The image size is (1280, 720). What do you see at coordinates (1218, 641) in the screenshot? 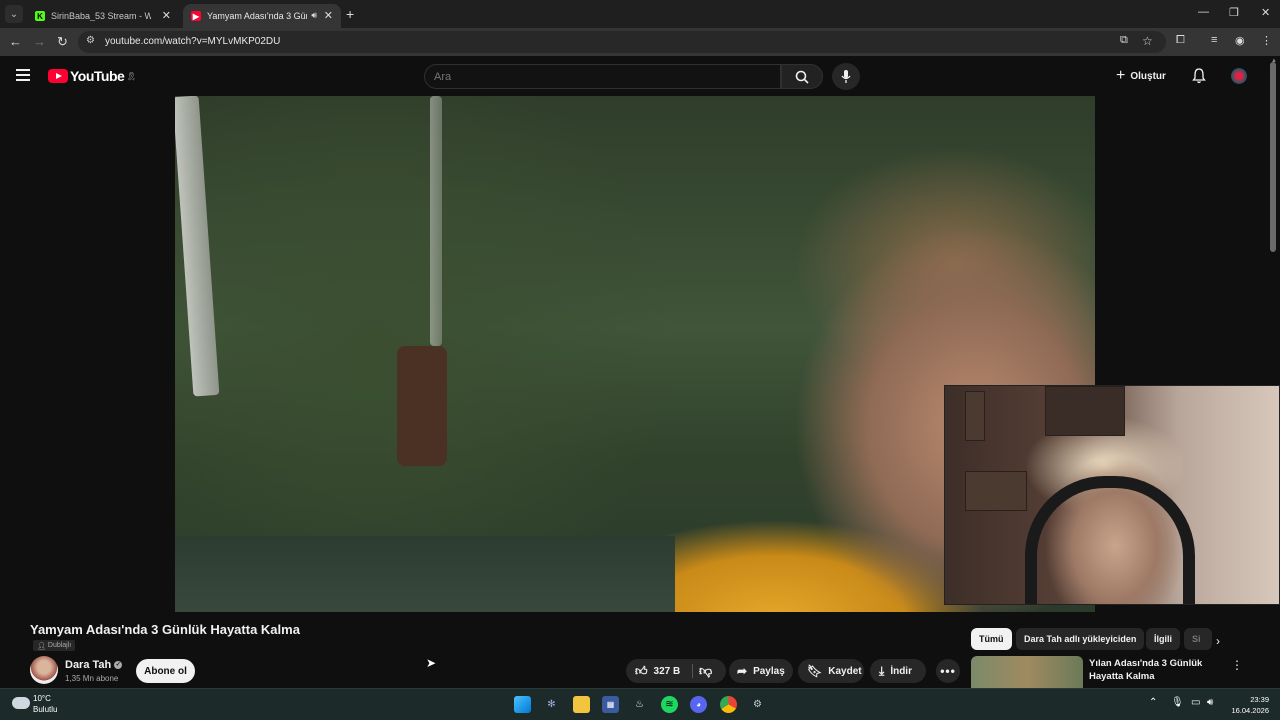
I see `chevron-right-icon: ›` at bounding box center [1218, 641].